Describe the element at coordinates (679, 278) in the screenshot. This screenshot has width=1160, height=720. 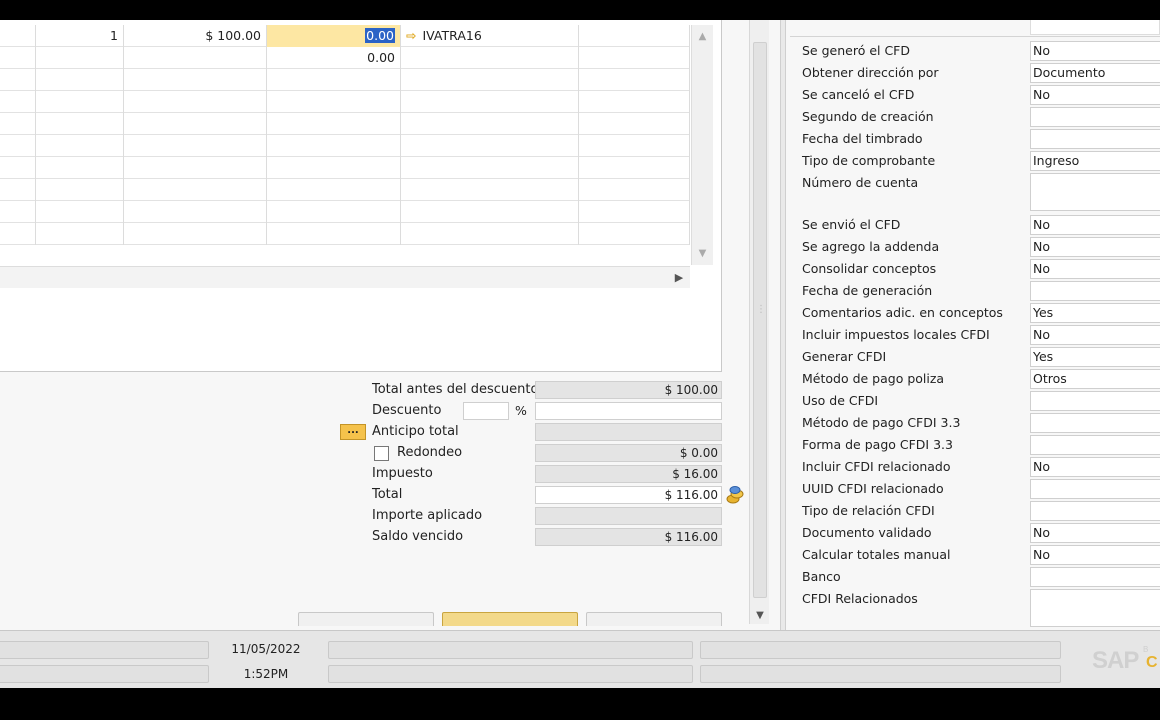
I see `scroll-right-icon: ▶` at that location.